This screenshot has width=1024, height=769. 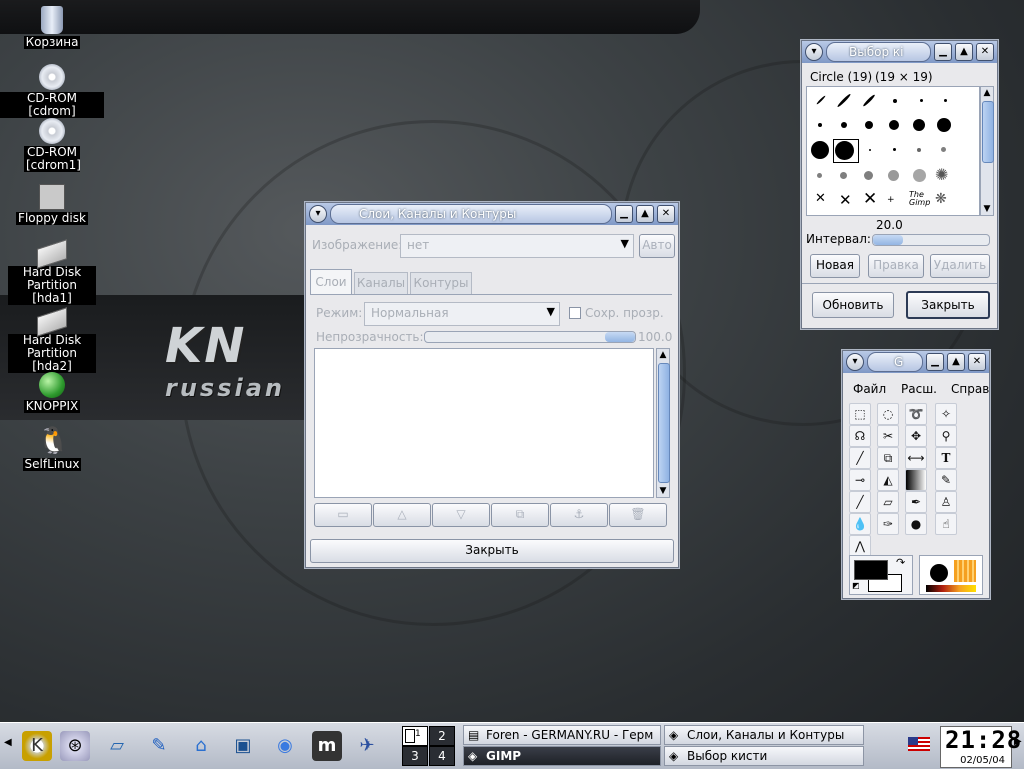 What do you see at coordinates (657, 246) in the screenshot?
I see `auto-button: Авто` at bounding box center [657, 246].